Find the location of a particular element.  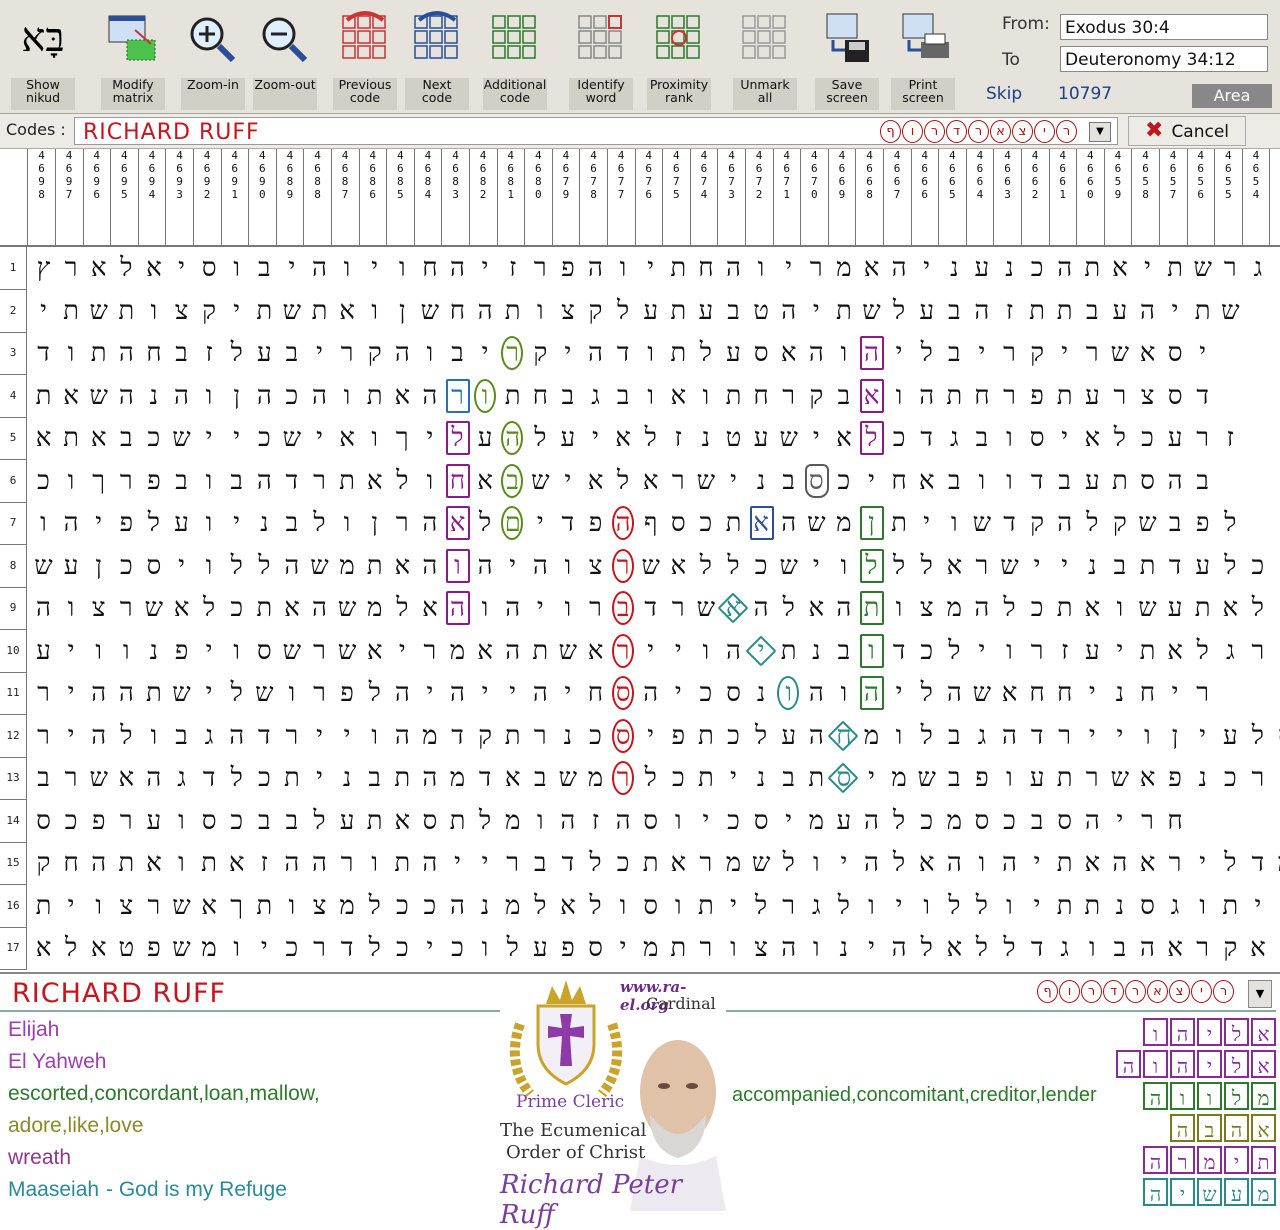

matrix-cell: פ is located at coordinates (1175, 778).